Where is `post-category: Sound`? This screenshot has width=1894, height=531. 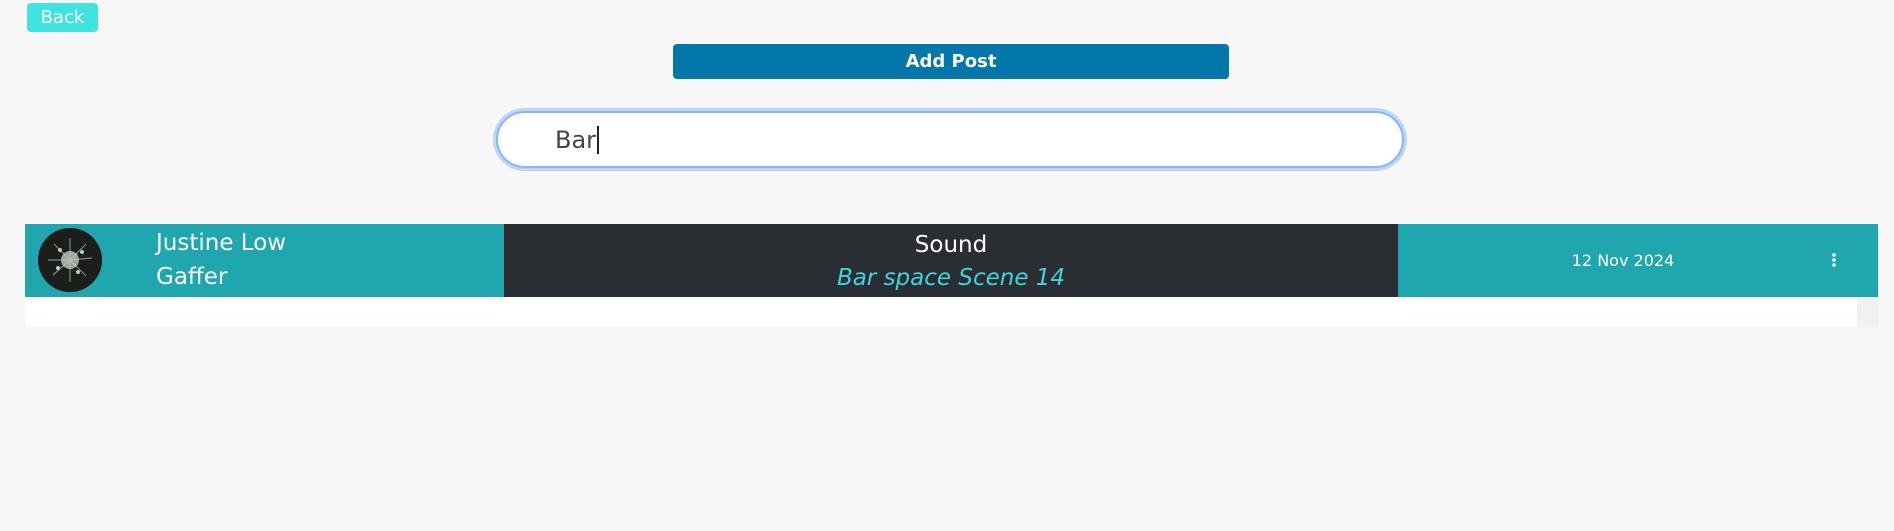
post-category: Sound is located at coordinates (951, 245).